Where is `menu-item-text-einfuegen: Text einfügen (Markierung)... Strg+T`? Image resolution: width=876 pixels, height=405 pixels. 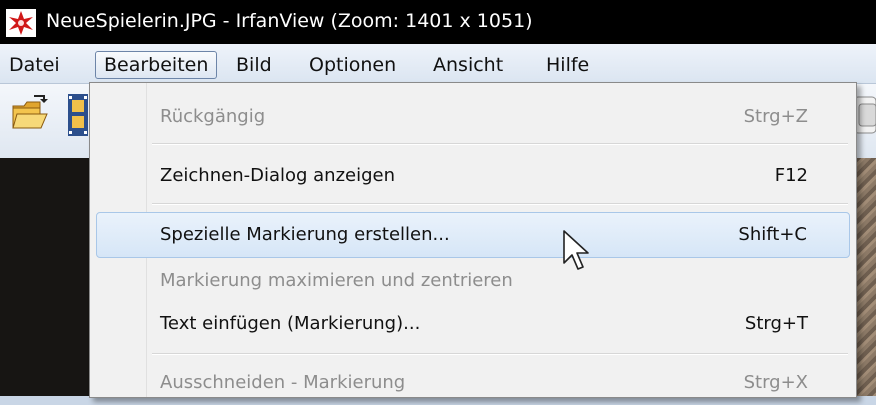 menu-item-text-einfuegen: Text einfügen (Markierung)... Strg+T is located at coordinates (500, 324).